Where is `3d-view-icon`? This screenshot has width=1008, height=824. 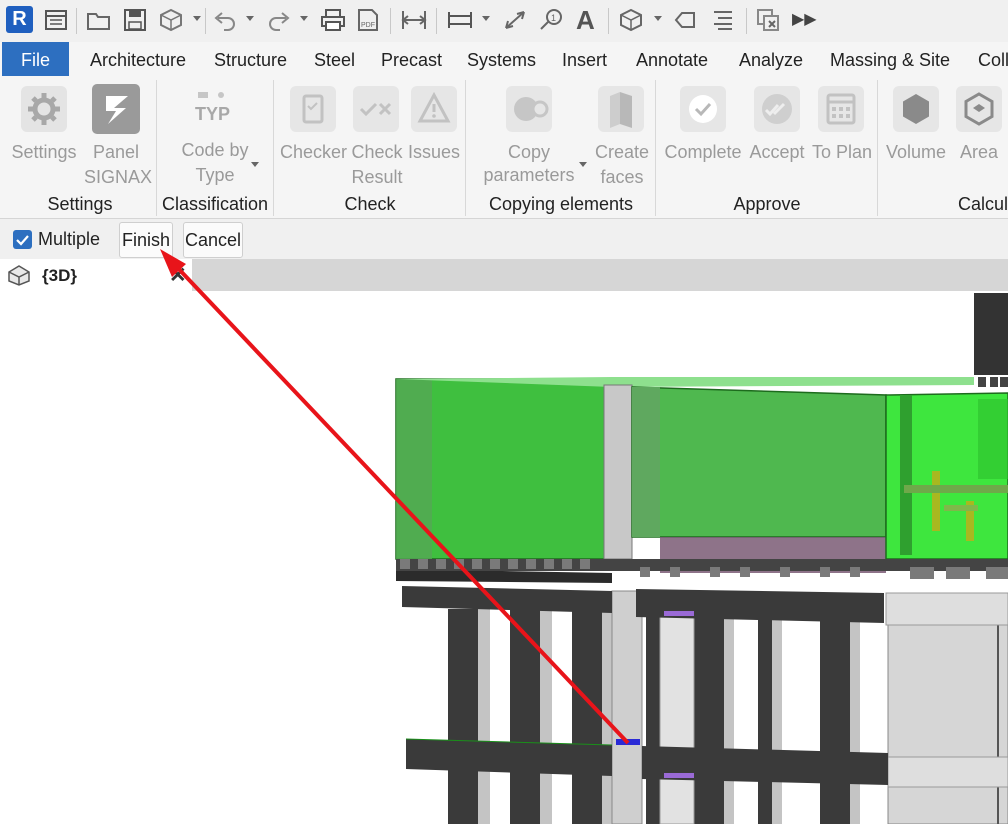
3d-view-icon is located at coordinates (631, 20).